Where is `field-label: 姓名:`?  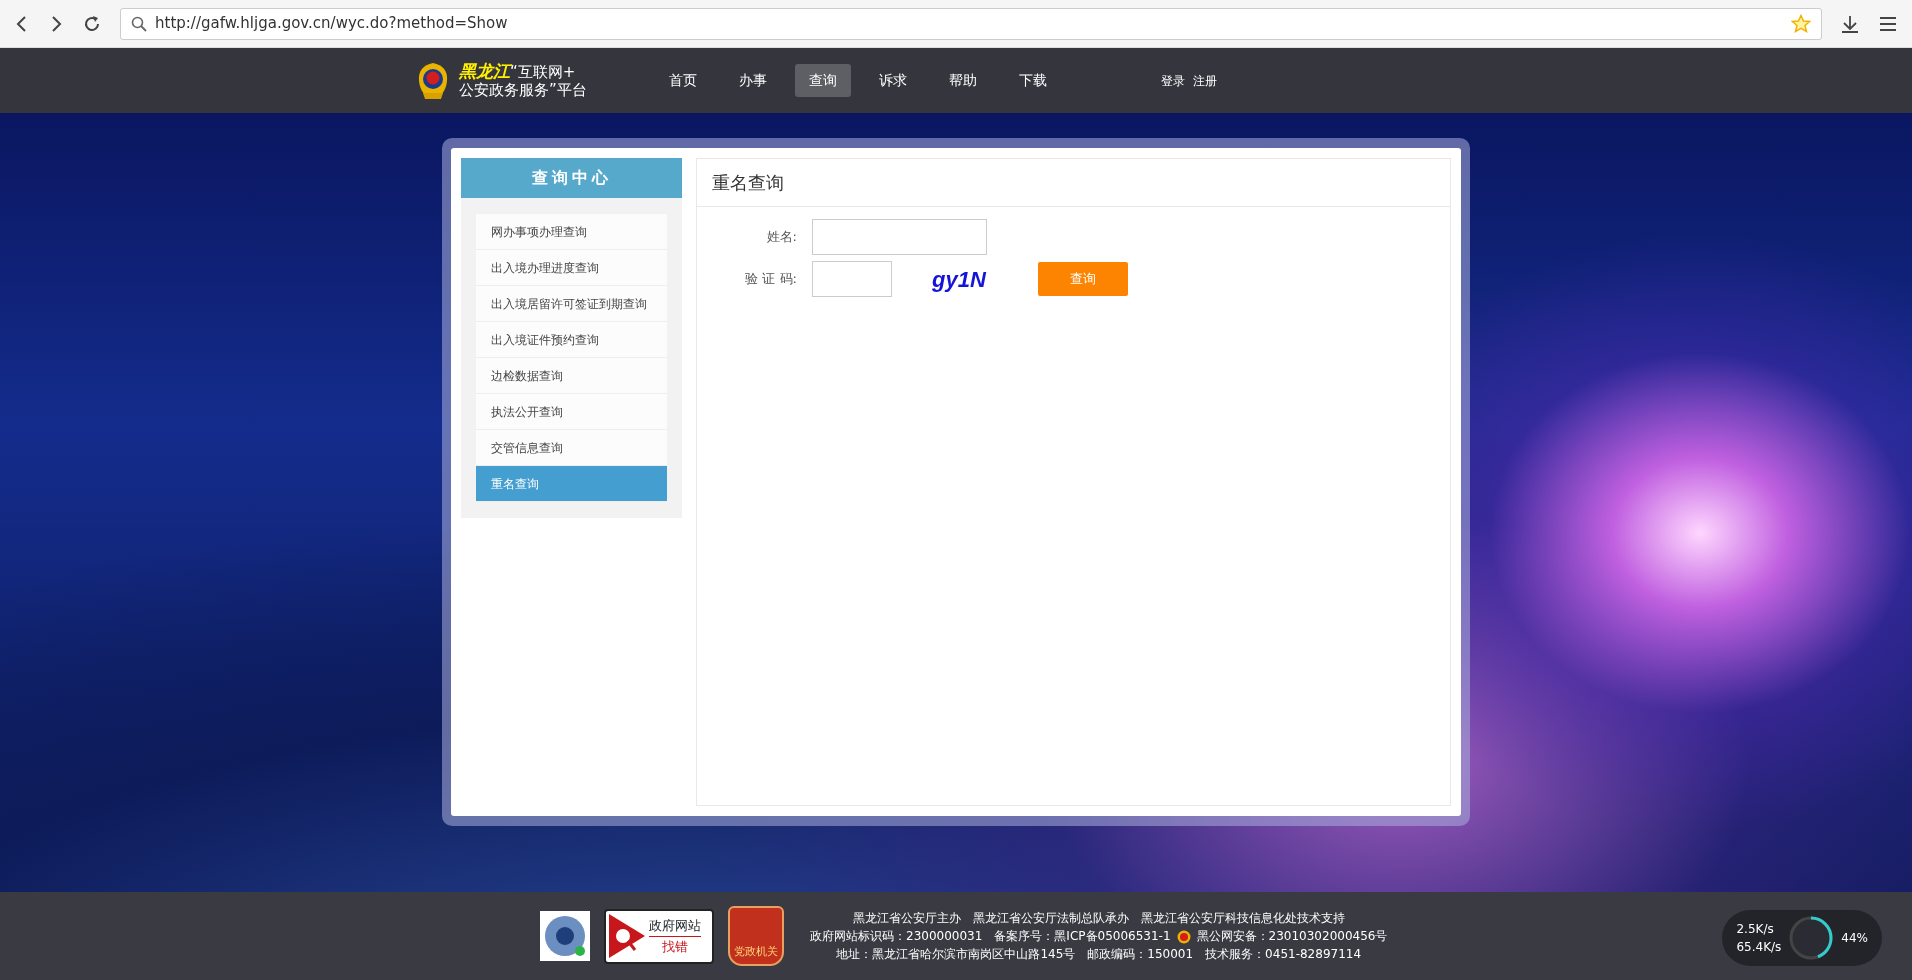
field-label: 姓名: is located at coordinates (781, 237).